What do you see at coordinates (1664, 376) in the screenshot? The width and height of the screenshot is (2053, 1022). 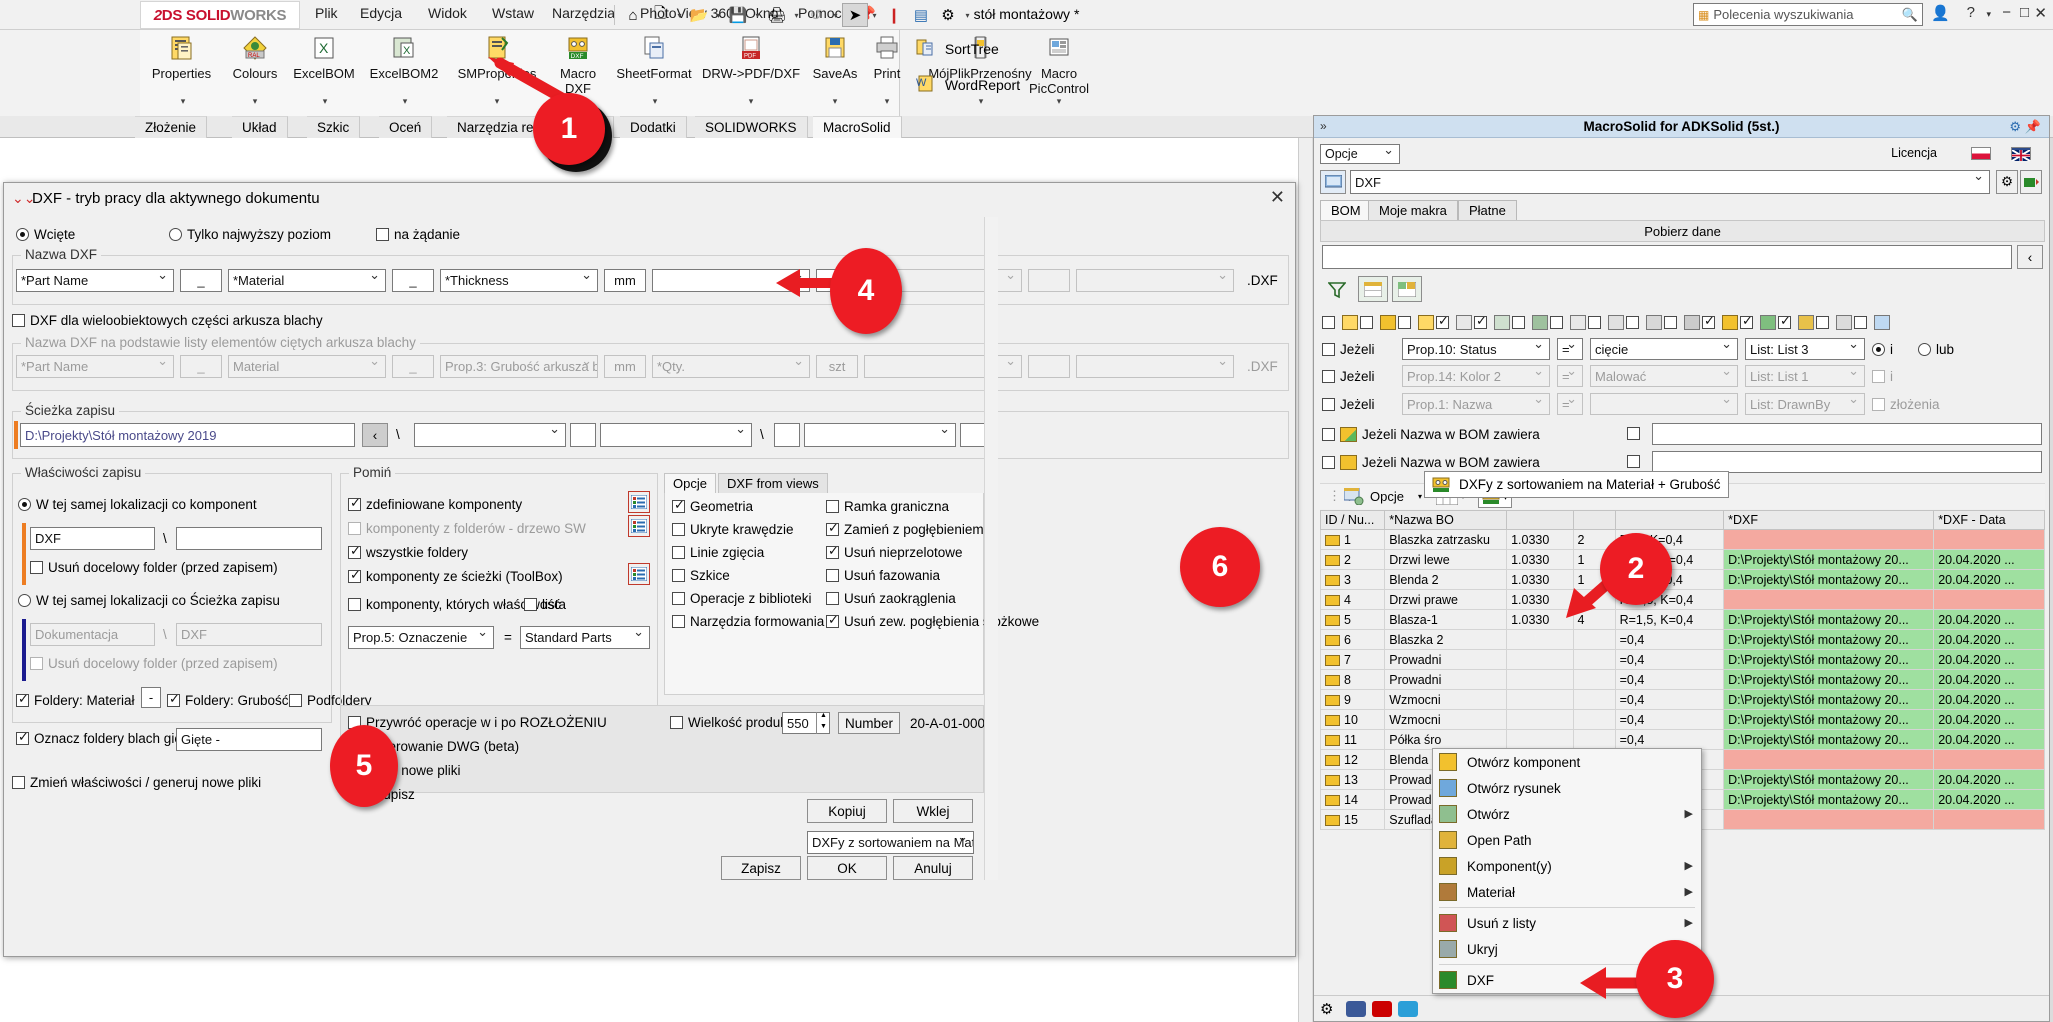 I see `cond-1-value: Malować` at bounding box center [1664, 376].